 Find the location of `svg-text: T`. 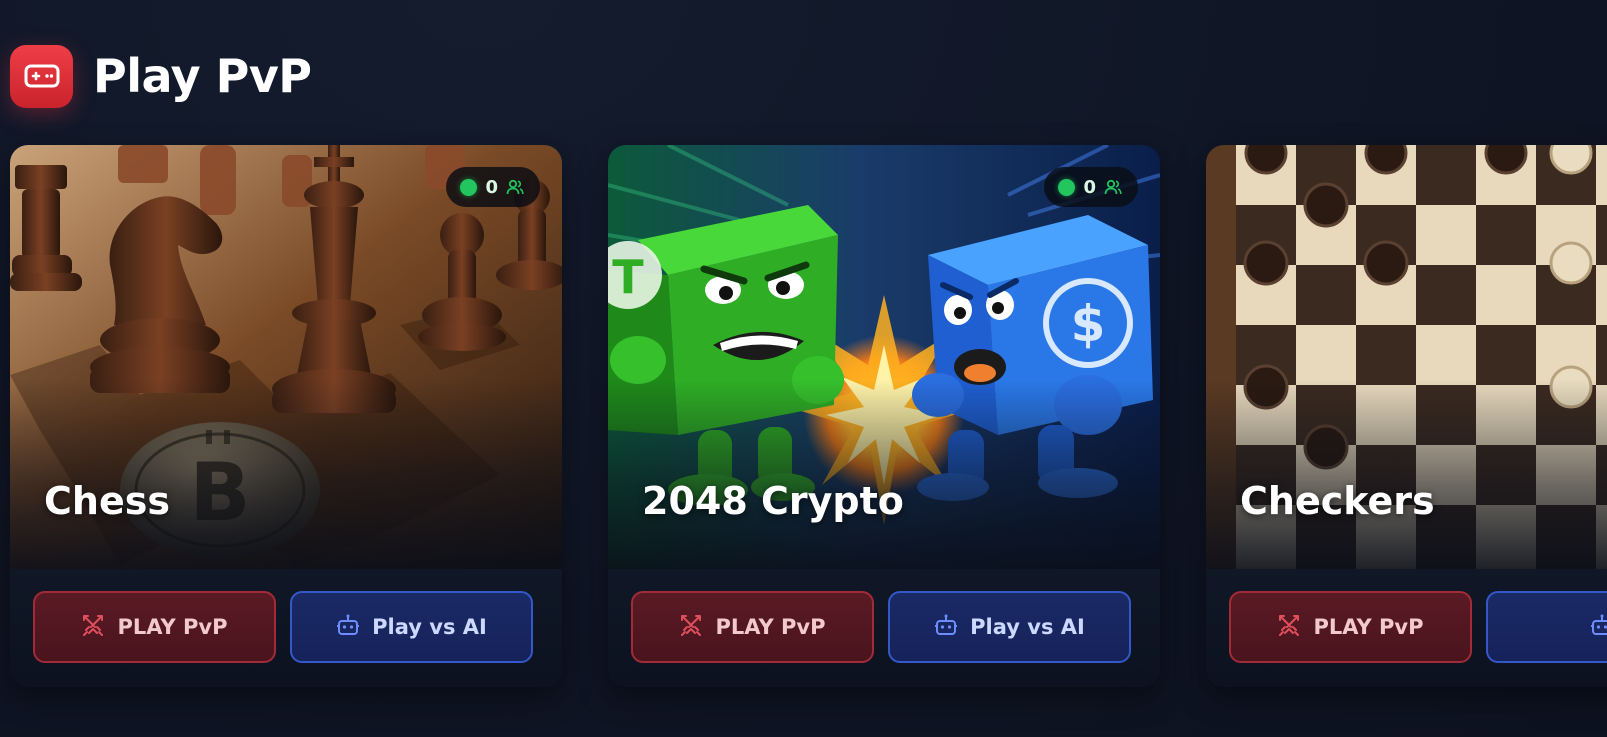

svg-text: T is located at coordinates (628, 277).